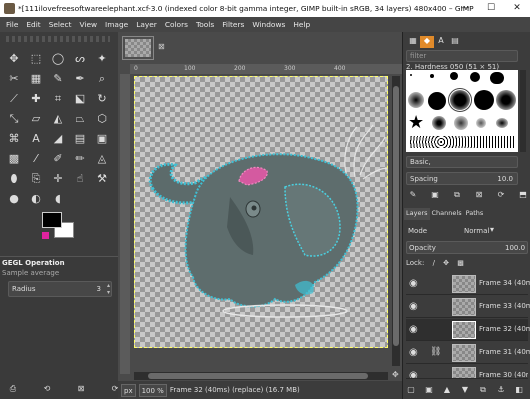 The height and width of the screenshot is (399, 530). What do you see at coordinates (60, 289) in the screenshot?
I see `radius-field: Radius 3 ▴ ▾` at bounding box center [60, 289].